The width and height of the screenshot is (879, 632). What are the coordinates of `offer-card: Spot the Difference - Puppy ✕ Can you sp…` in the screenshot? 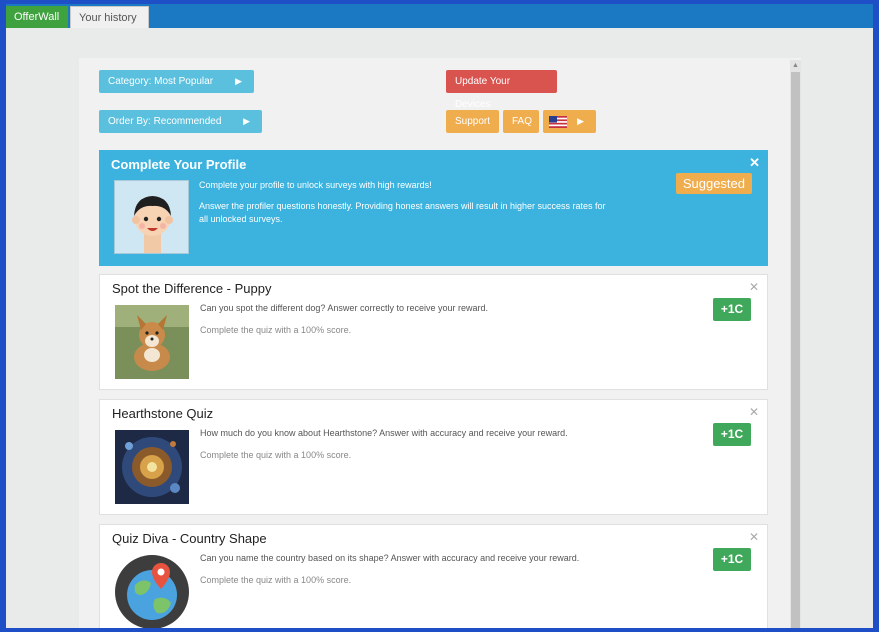 It's located at (433, 332).